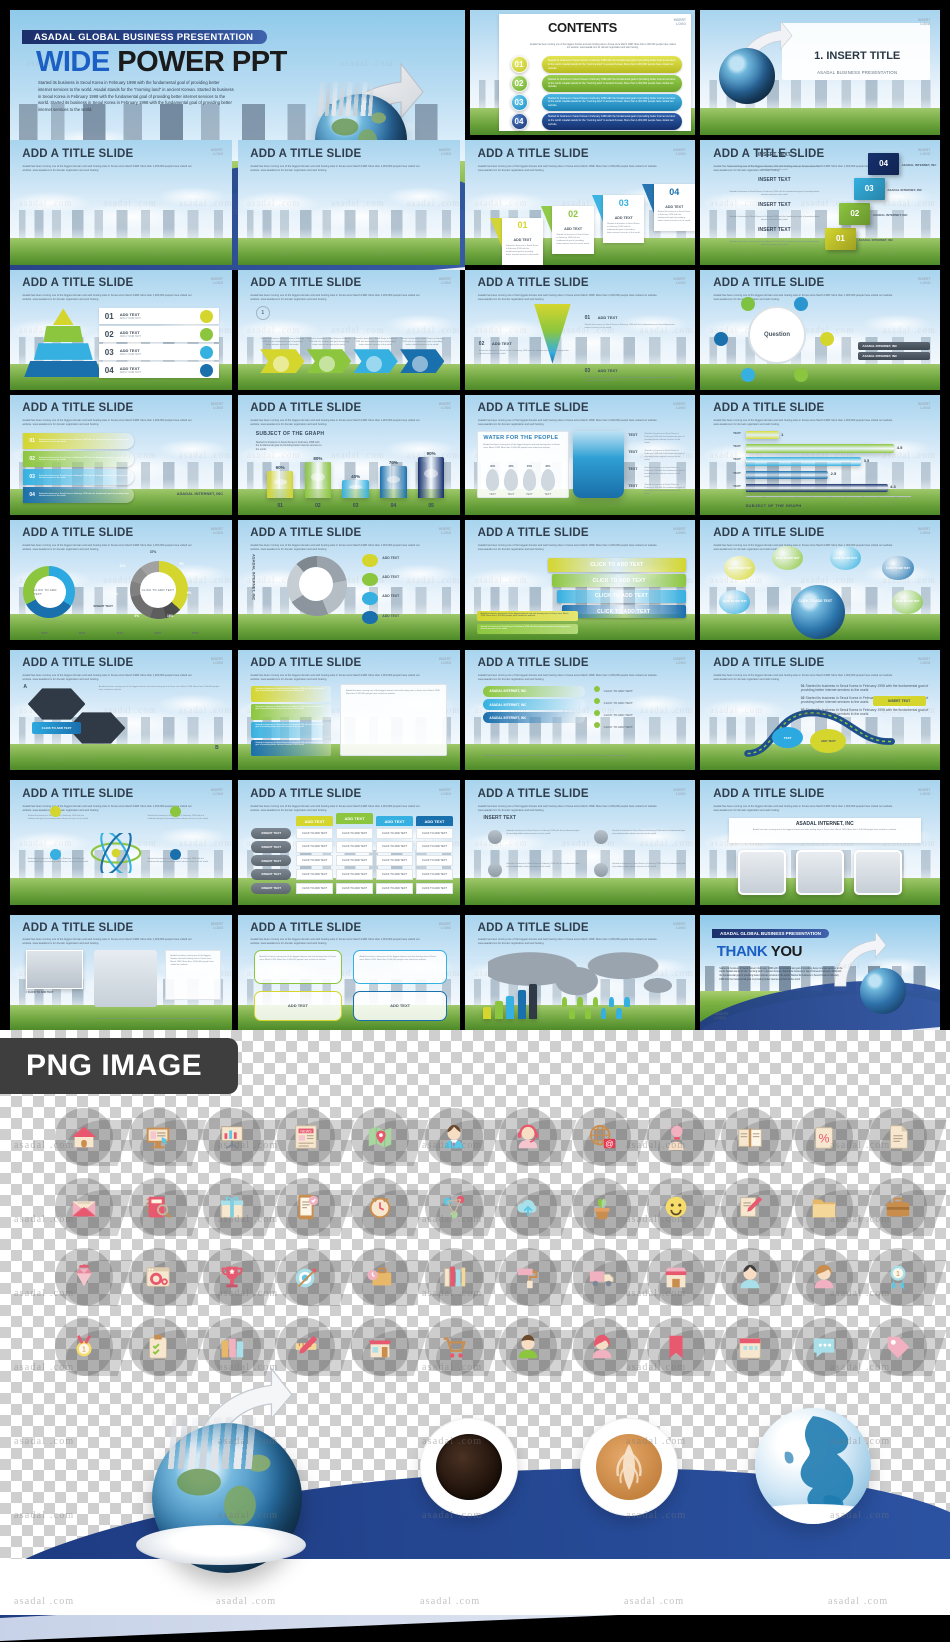 Image resolution: width=950 pixels, height=1642 pixels. What do you see at coordinates (899, 701) in the screenshot?
I see `insert-text-badge: INSERT TEXT` at bounding box center [899, 701].